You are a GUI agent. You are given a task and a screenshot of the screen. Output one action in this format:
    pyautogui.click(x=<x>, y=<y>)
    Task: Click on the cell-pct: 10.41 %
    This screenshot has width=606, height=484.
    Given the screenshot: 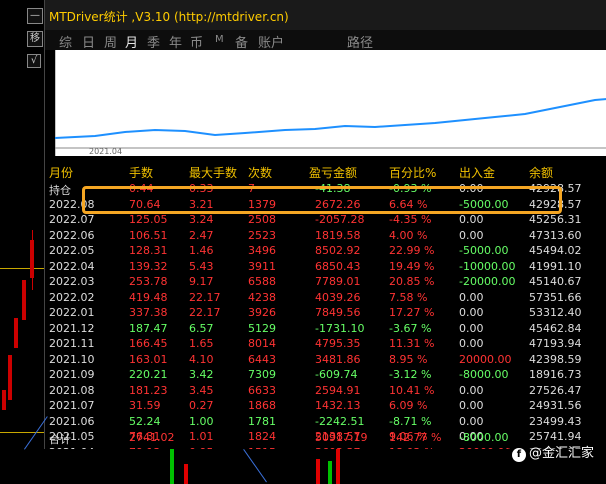 What is the action you would take?
    pyautogui.click(x=412, y=390)
    